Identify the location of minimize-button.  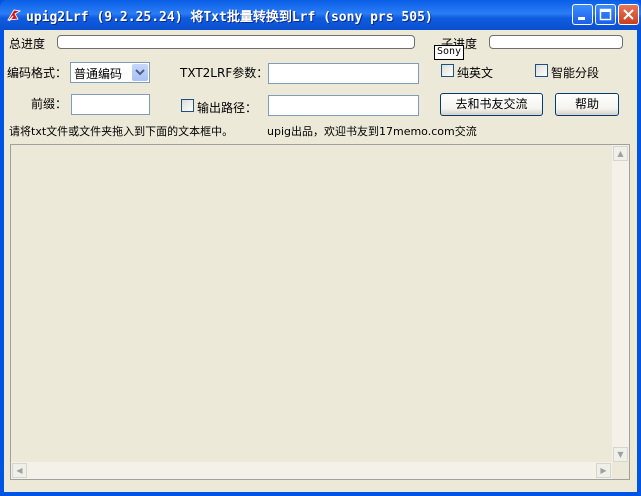
(582, 14).